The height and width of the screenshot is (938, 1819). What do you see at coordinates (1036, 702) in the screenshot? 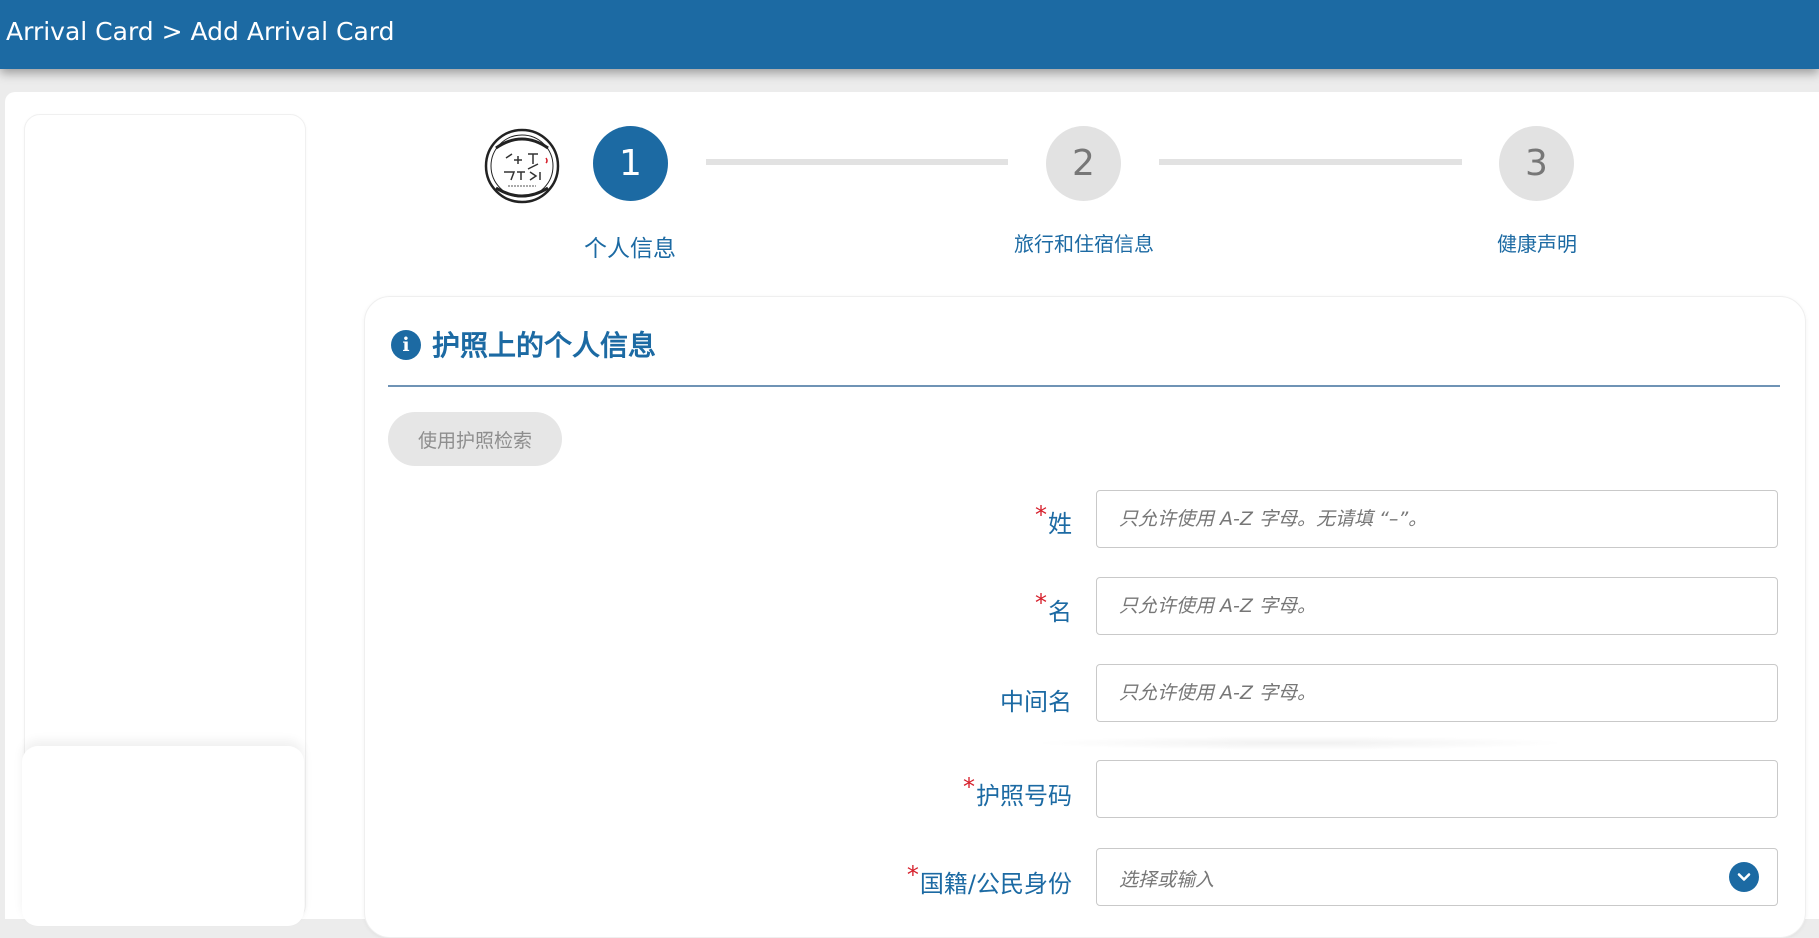
I see `middle-name-label: 中间名` at bounding box center [1036, 702].